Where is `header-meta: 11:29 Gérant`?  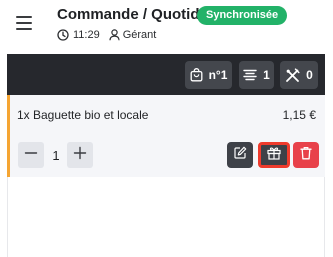 header-meta: 11:29 Gérant is located at coordinates (106, 35).